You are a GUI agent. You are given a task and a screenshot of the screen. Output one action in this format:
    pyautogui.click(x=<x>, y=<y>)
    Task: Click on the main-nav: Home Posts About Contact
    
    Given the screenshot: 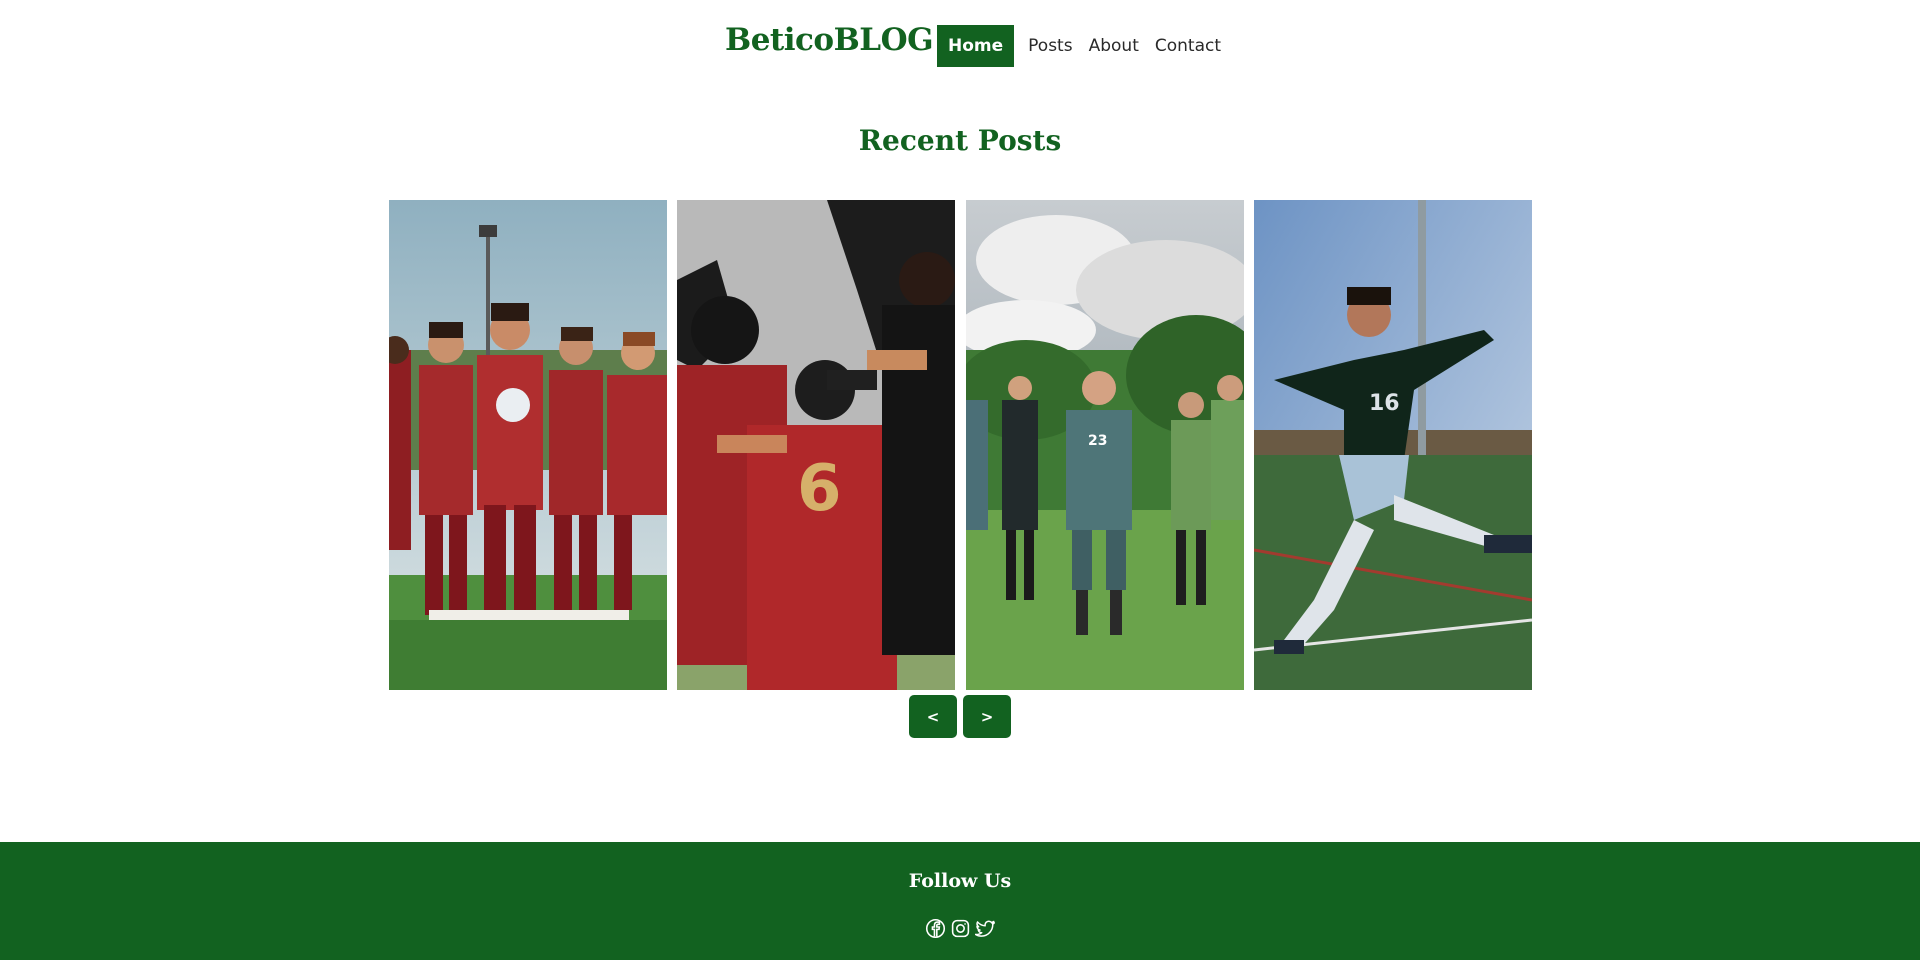 What is the action you would take?
    pyautogui.click(x=1083, y=46)
    